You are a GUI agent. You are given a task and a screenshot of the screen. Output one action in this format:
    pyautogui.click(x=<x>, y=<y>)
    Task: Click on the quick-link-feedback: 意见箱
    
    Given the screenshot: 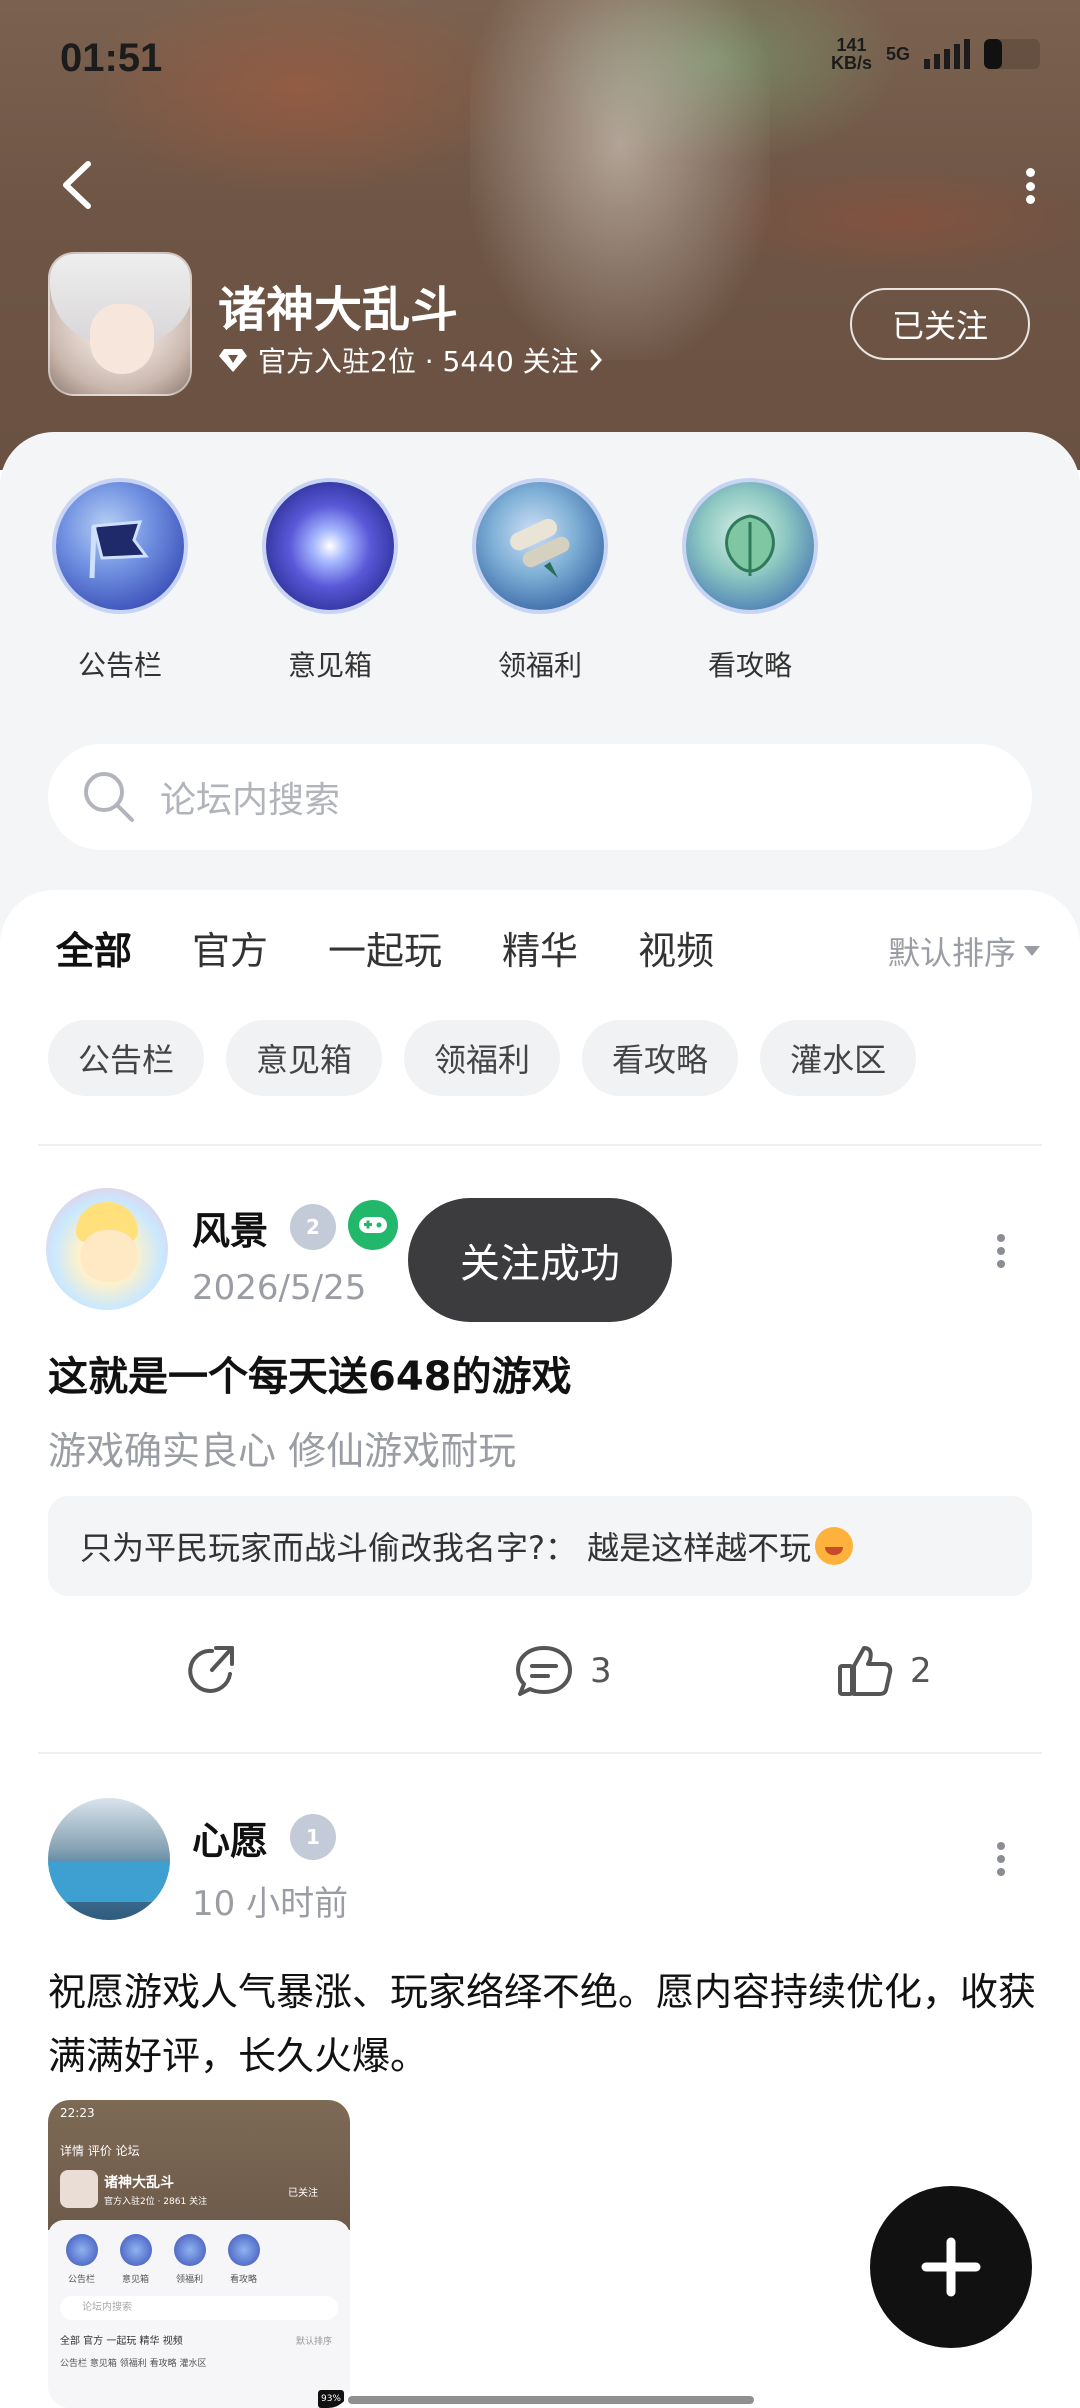 What is the action you would take?
    pyautogui.click(x=330, y=583)
    